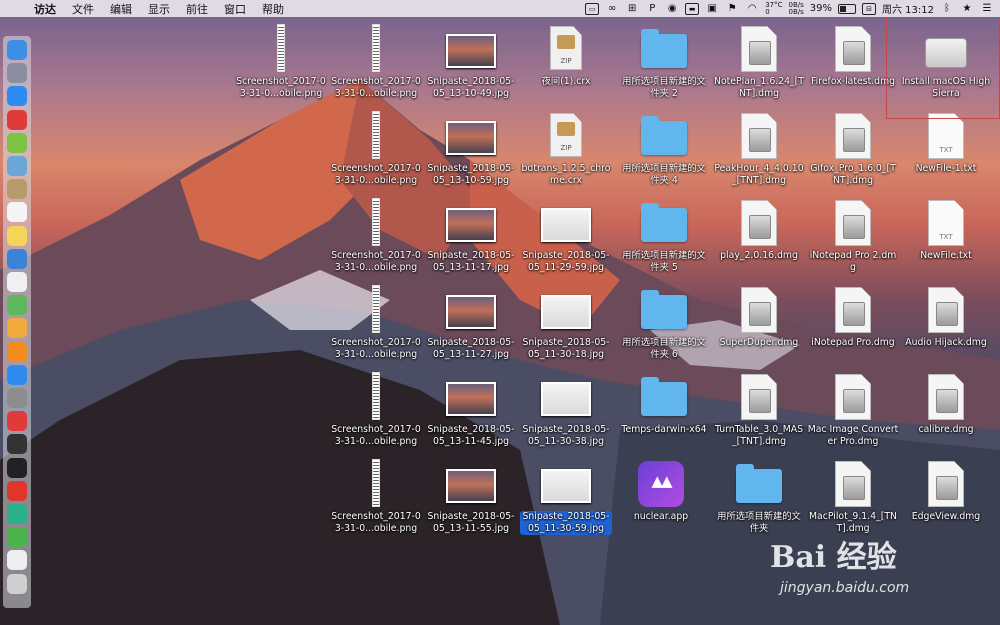  Describe the element at coordinates (17, 212) in the screenshot. I see `dock-calendar-icon` at that location.